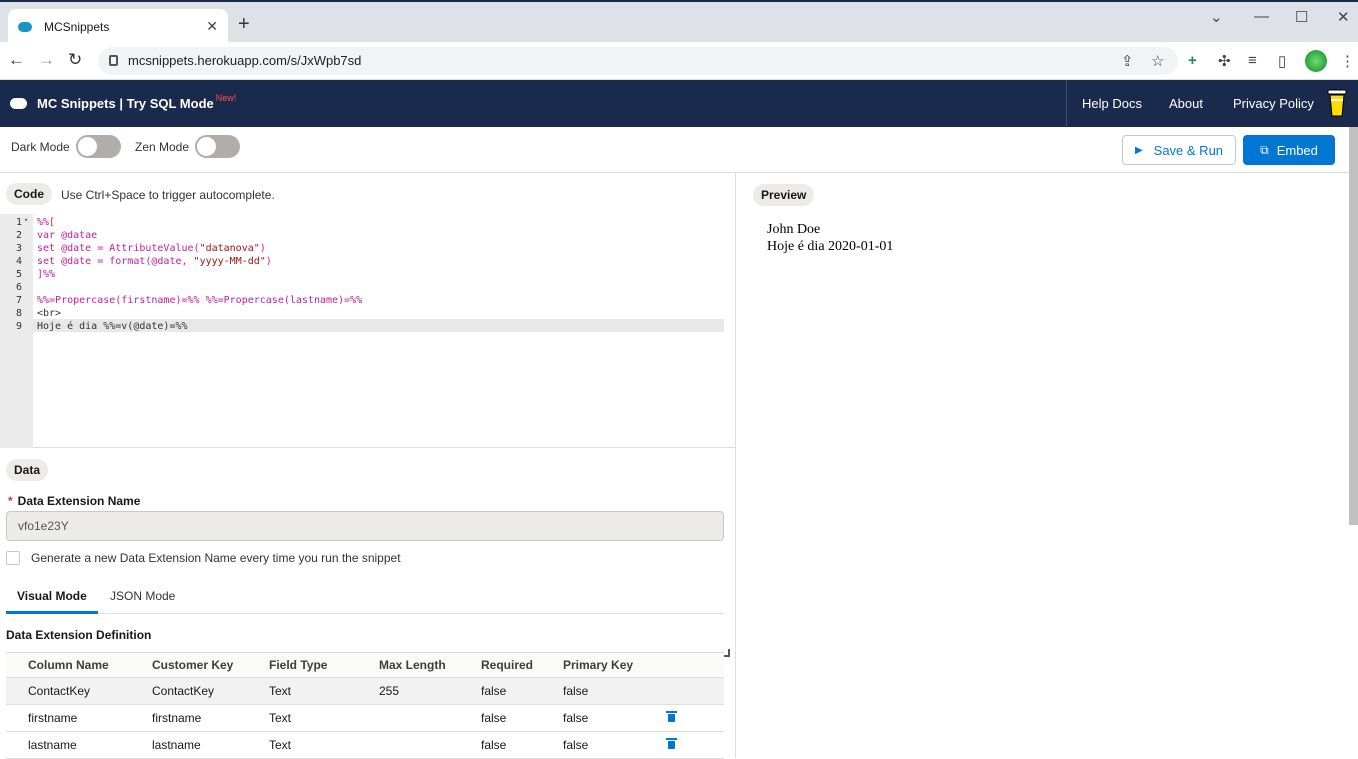 The height and width of the screenshot is (759, 1358). Describe the element at coordinates (154, 261) in the screenshot. I see `code-line: set @date = format(@date, "yyyy-MM-dd")` at that location.